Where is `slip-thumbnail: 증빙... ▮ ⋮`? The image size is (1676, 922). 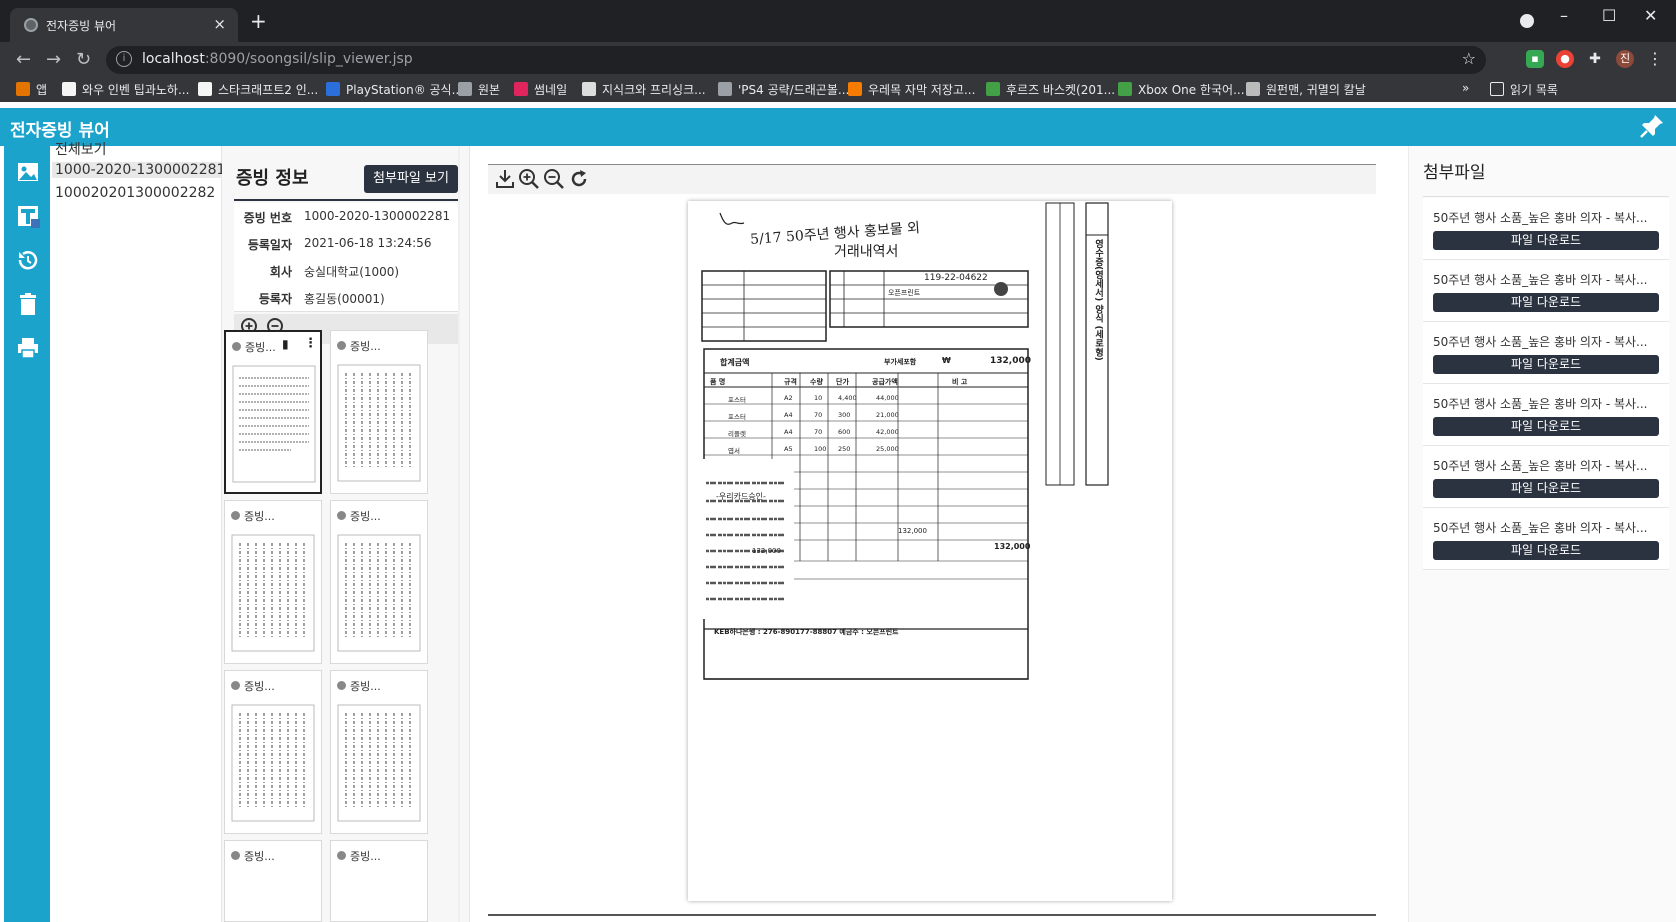
slip-thumbnail: 증빙... ▮ ⋮ is located at coordinates (273, 412).